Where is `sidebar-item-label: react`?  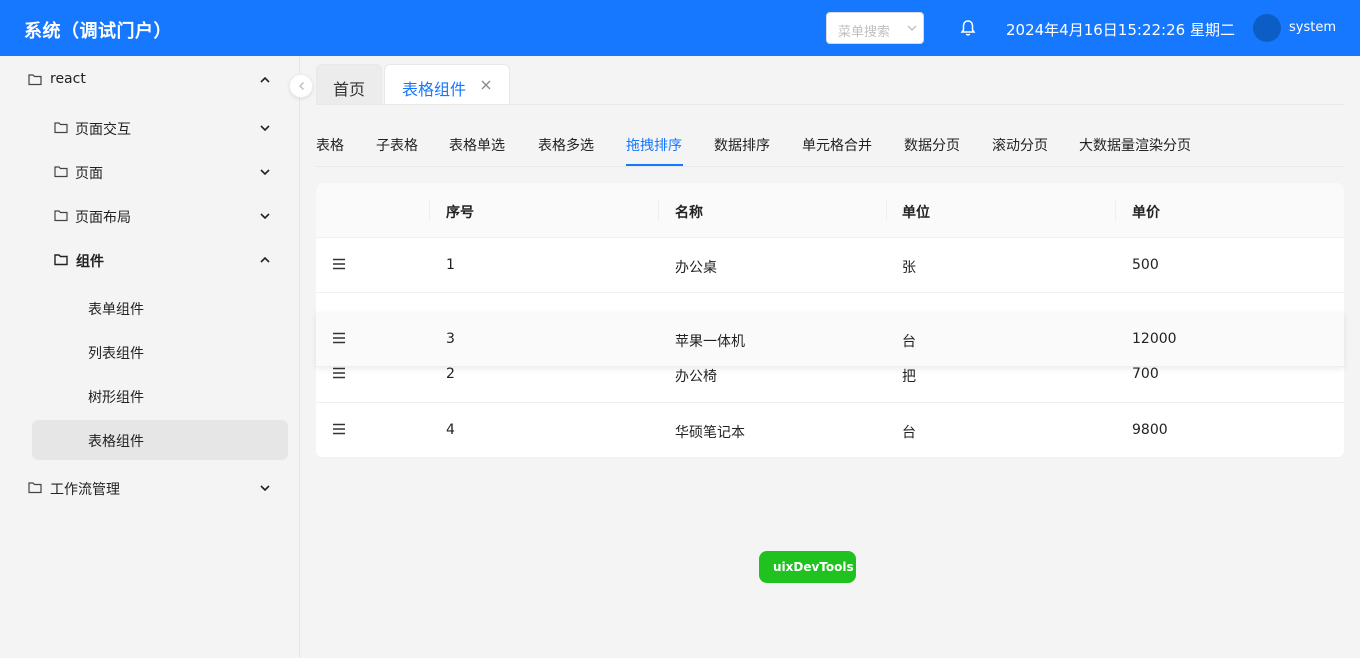 sidebar-item-label: react is located at coordinates (68, 79).